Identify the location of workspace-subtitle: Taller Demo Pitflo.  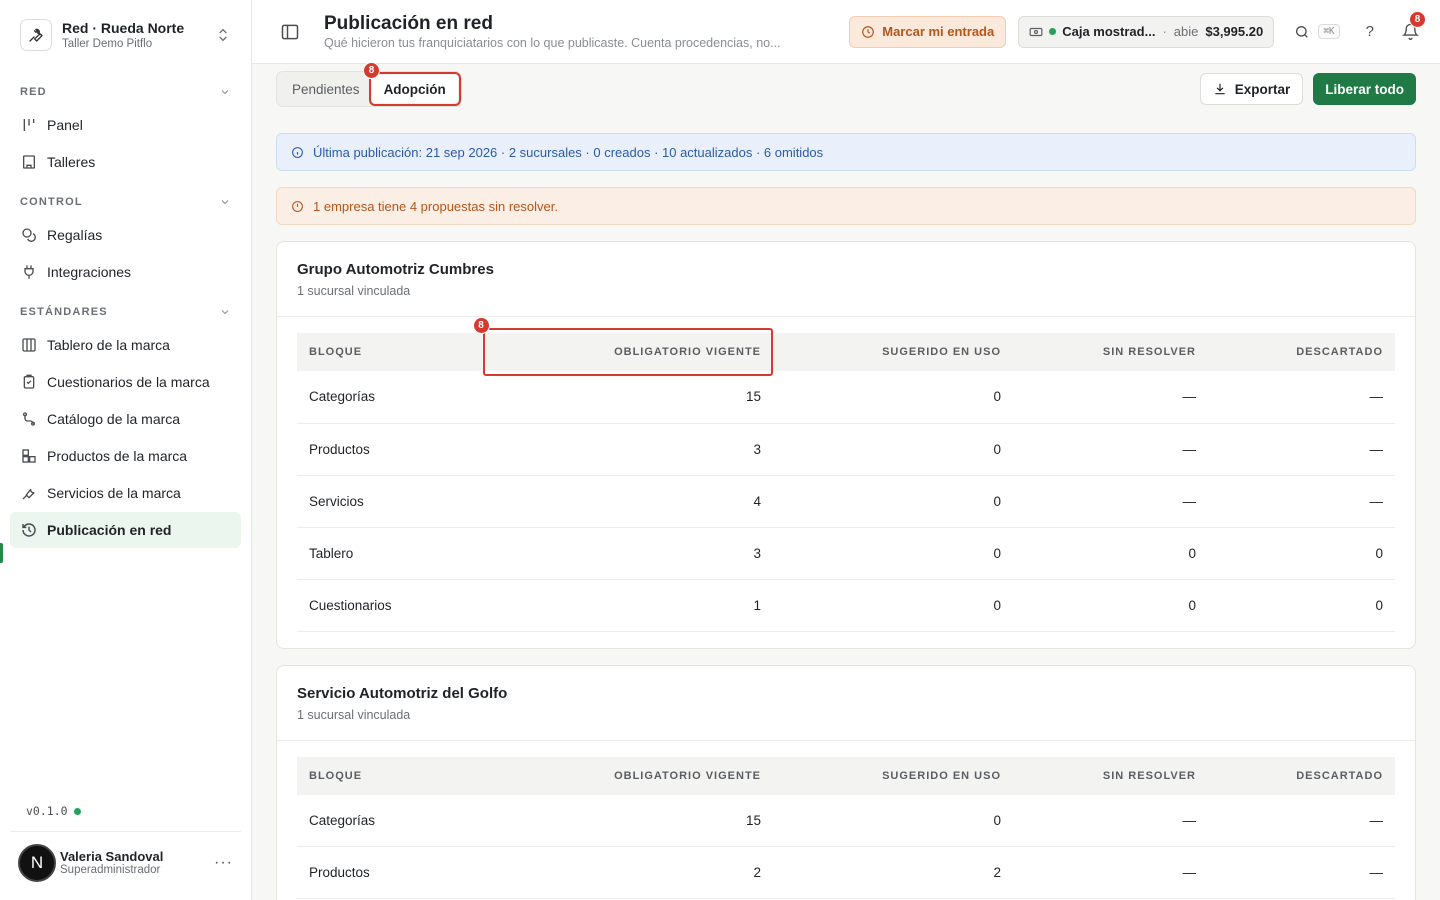
(107, 43).